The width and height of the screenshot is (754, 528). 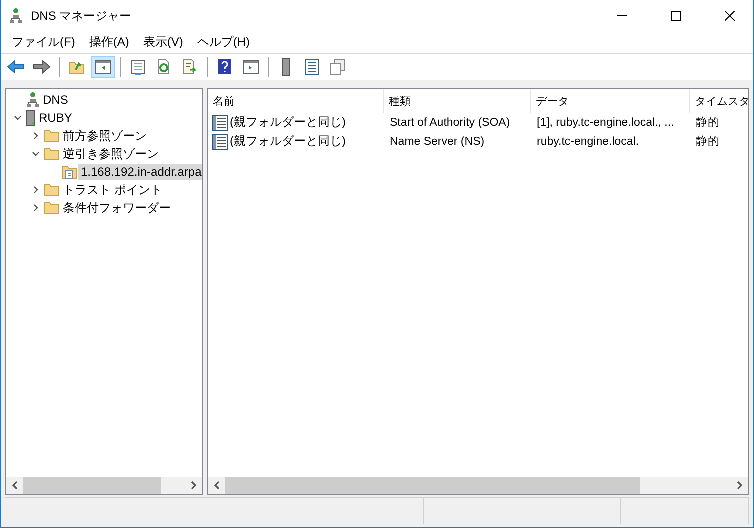 I want to click on column-header: 名前, so click(x=296, y=101).